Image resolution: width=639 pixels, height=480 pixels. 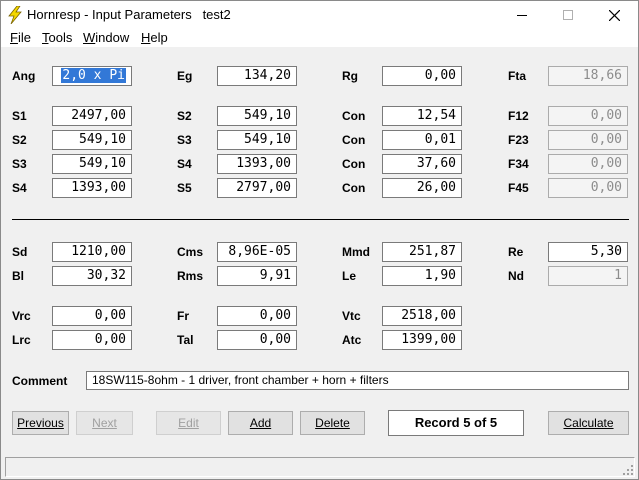 What do you see at coordinates (588, 164) in the screenshot?
I see `f34-field: 0,00` at bounding box center [588, 164].